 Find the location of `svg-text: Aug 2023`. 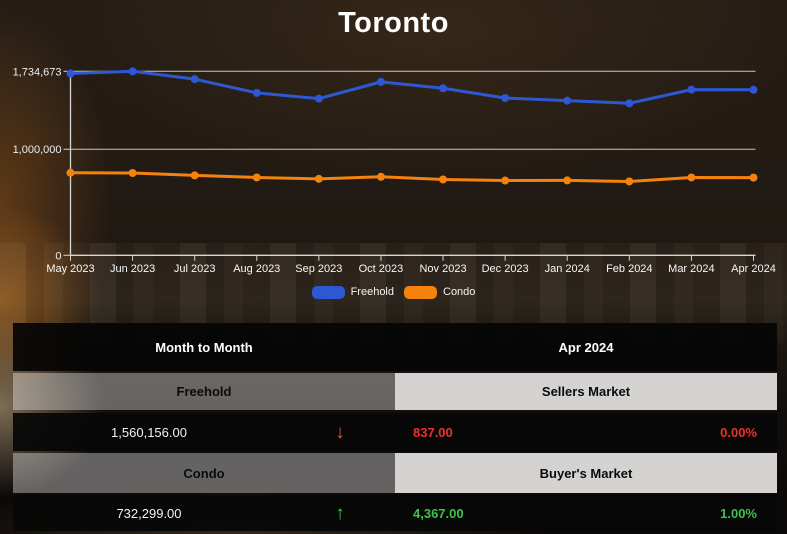

svg-text: Aug 2023 is located at coordinates (256, 269).